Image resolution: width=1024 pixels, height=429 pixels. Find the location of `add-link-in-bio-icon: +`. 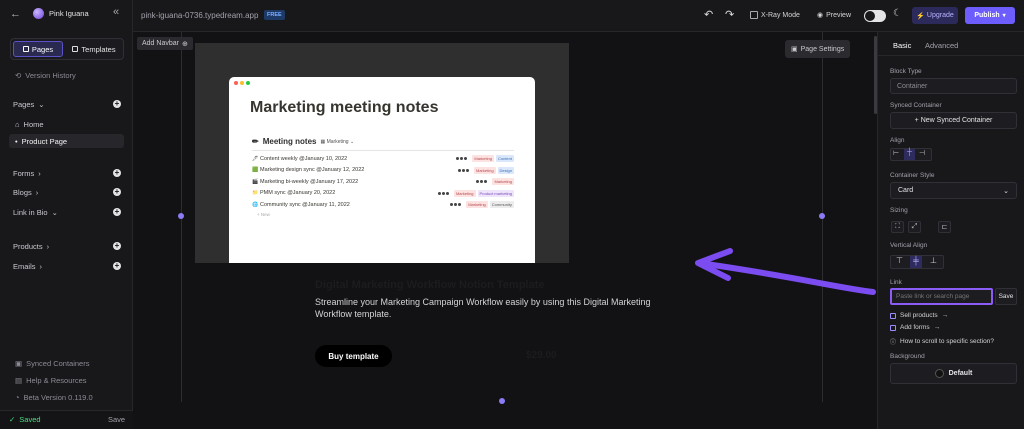

add-link-in-bio-icon: + is located at coordinates (117, 212).